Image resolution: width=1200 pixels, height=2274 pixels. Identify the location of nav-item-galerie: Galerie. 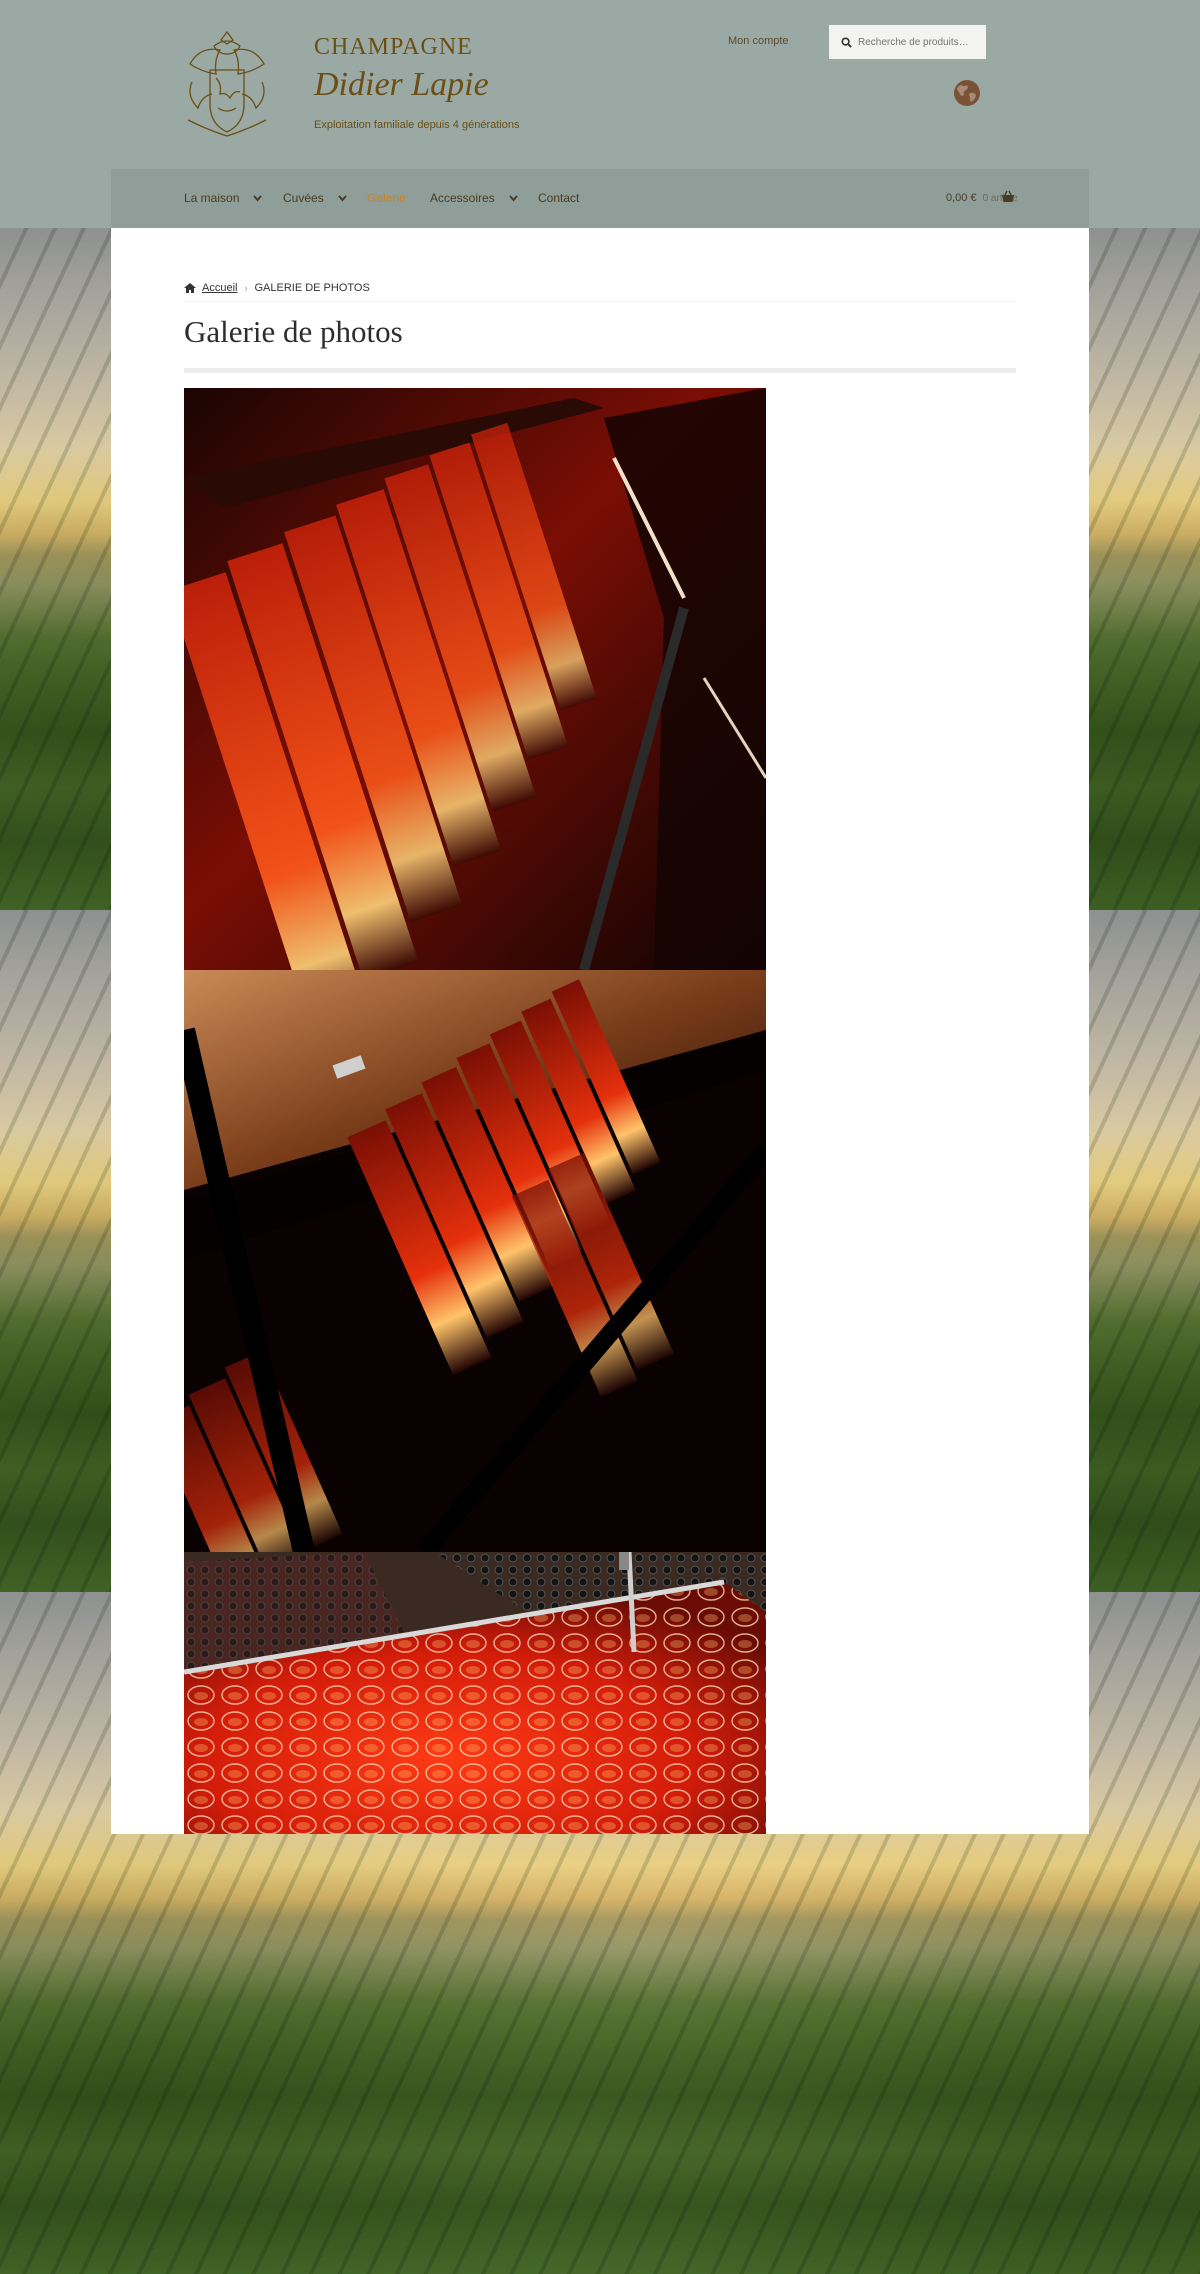
(386, 198).